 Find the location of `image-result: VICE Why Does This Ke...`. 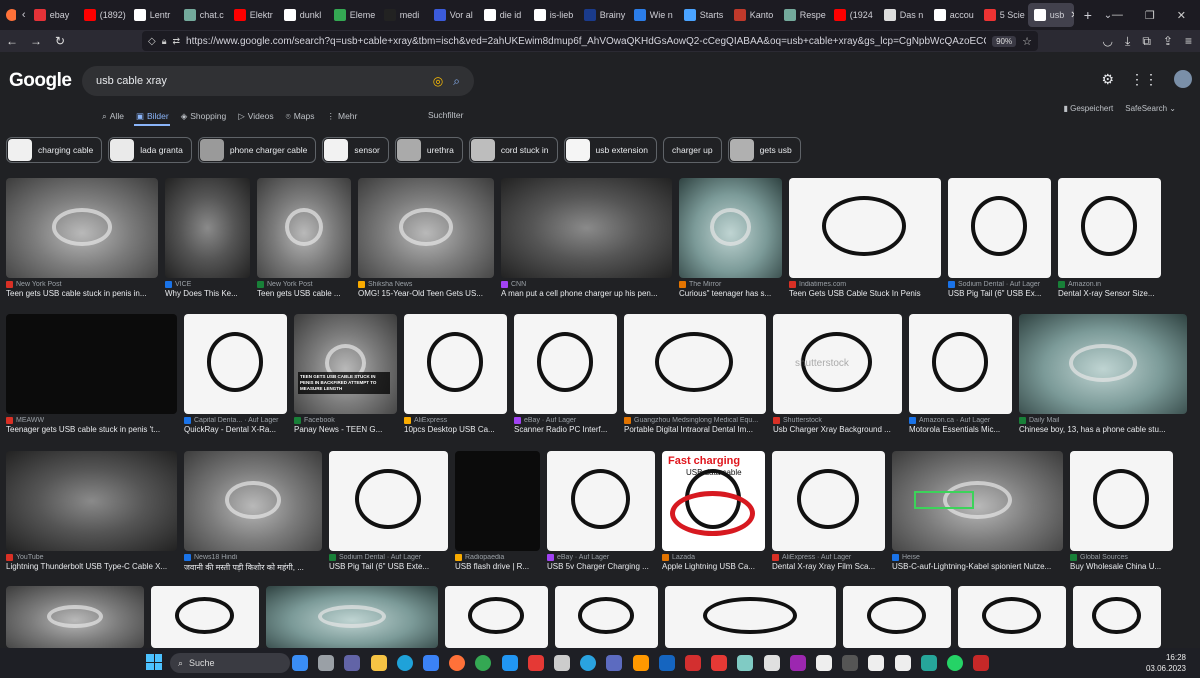

image-result: VICE Why Does This Ke... is located at coordinates (207, 238).